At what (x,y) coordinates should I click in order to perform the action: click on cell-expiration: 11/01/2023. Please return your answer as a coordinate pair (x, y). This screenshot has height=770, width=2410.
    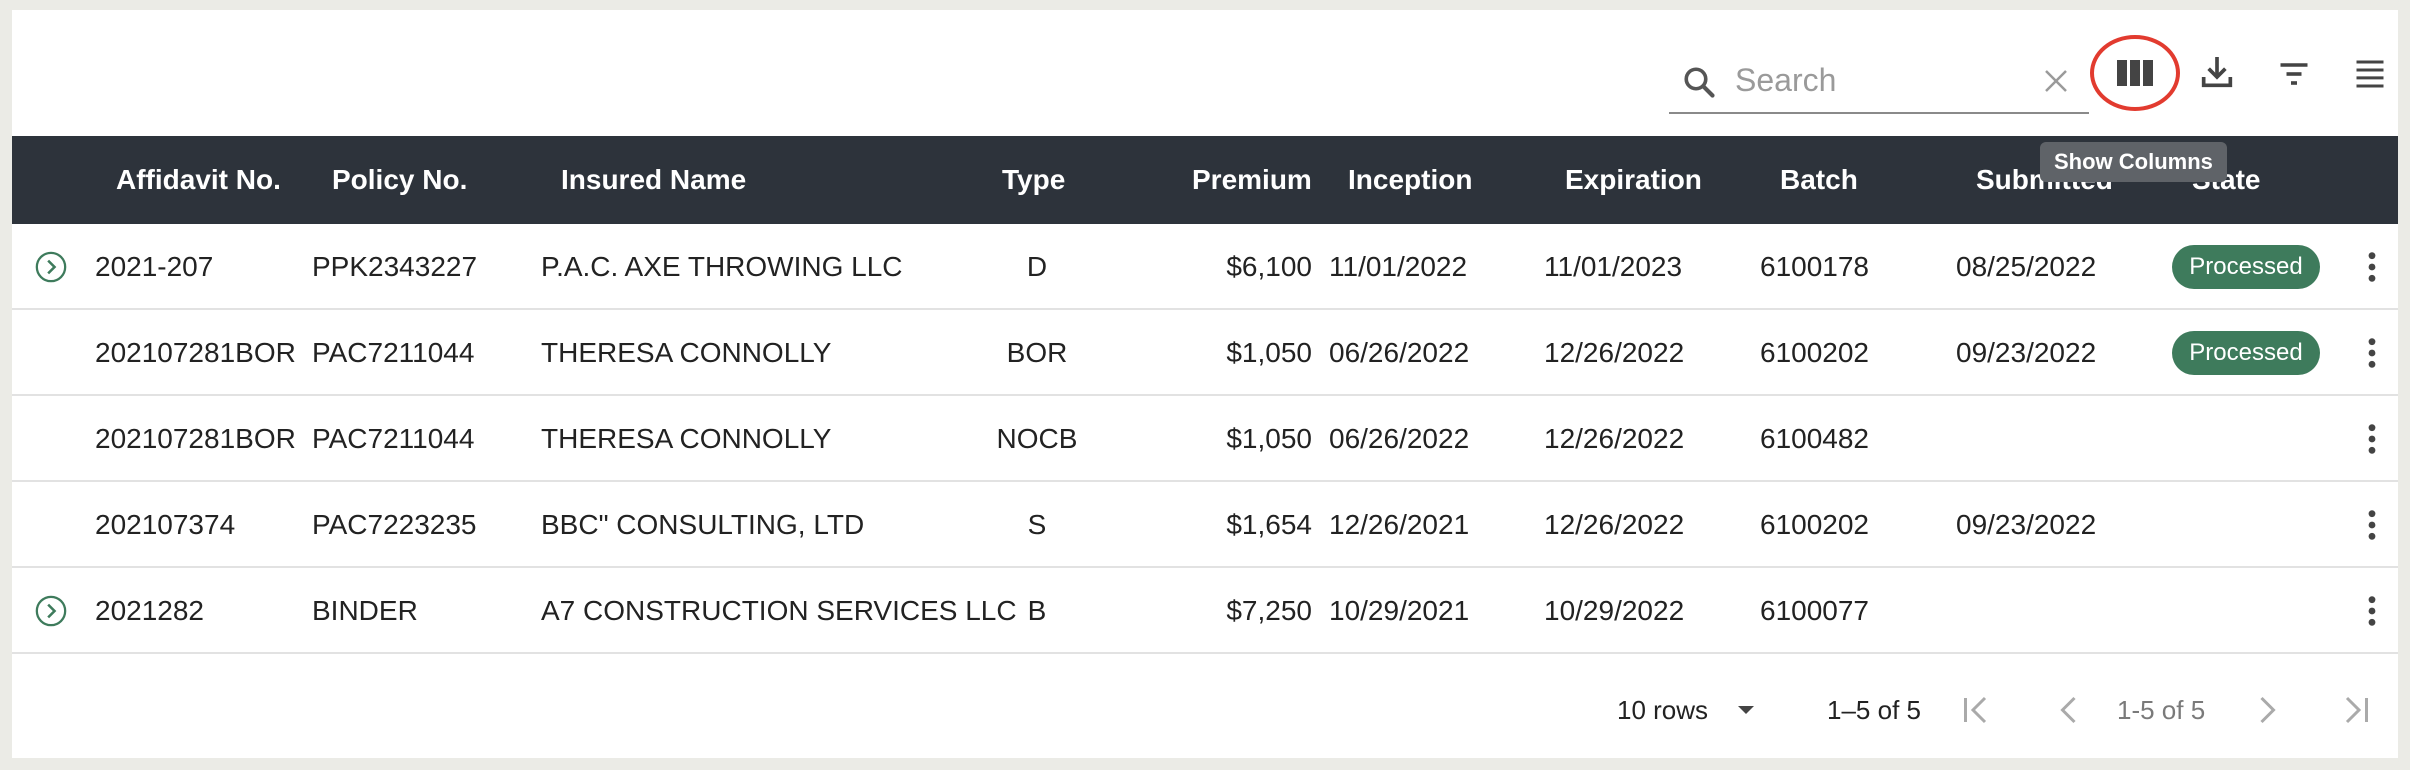
    Looking at the image, I should click on (1613, 266).